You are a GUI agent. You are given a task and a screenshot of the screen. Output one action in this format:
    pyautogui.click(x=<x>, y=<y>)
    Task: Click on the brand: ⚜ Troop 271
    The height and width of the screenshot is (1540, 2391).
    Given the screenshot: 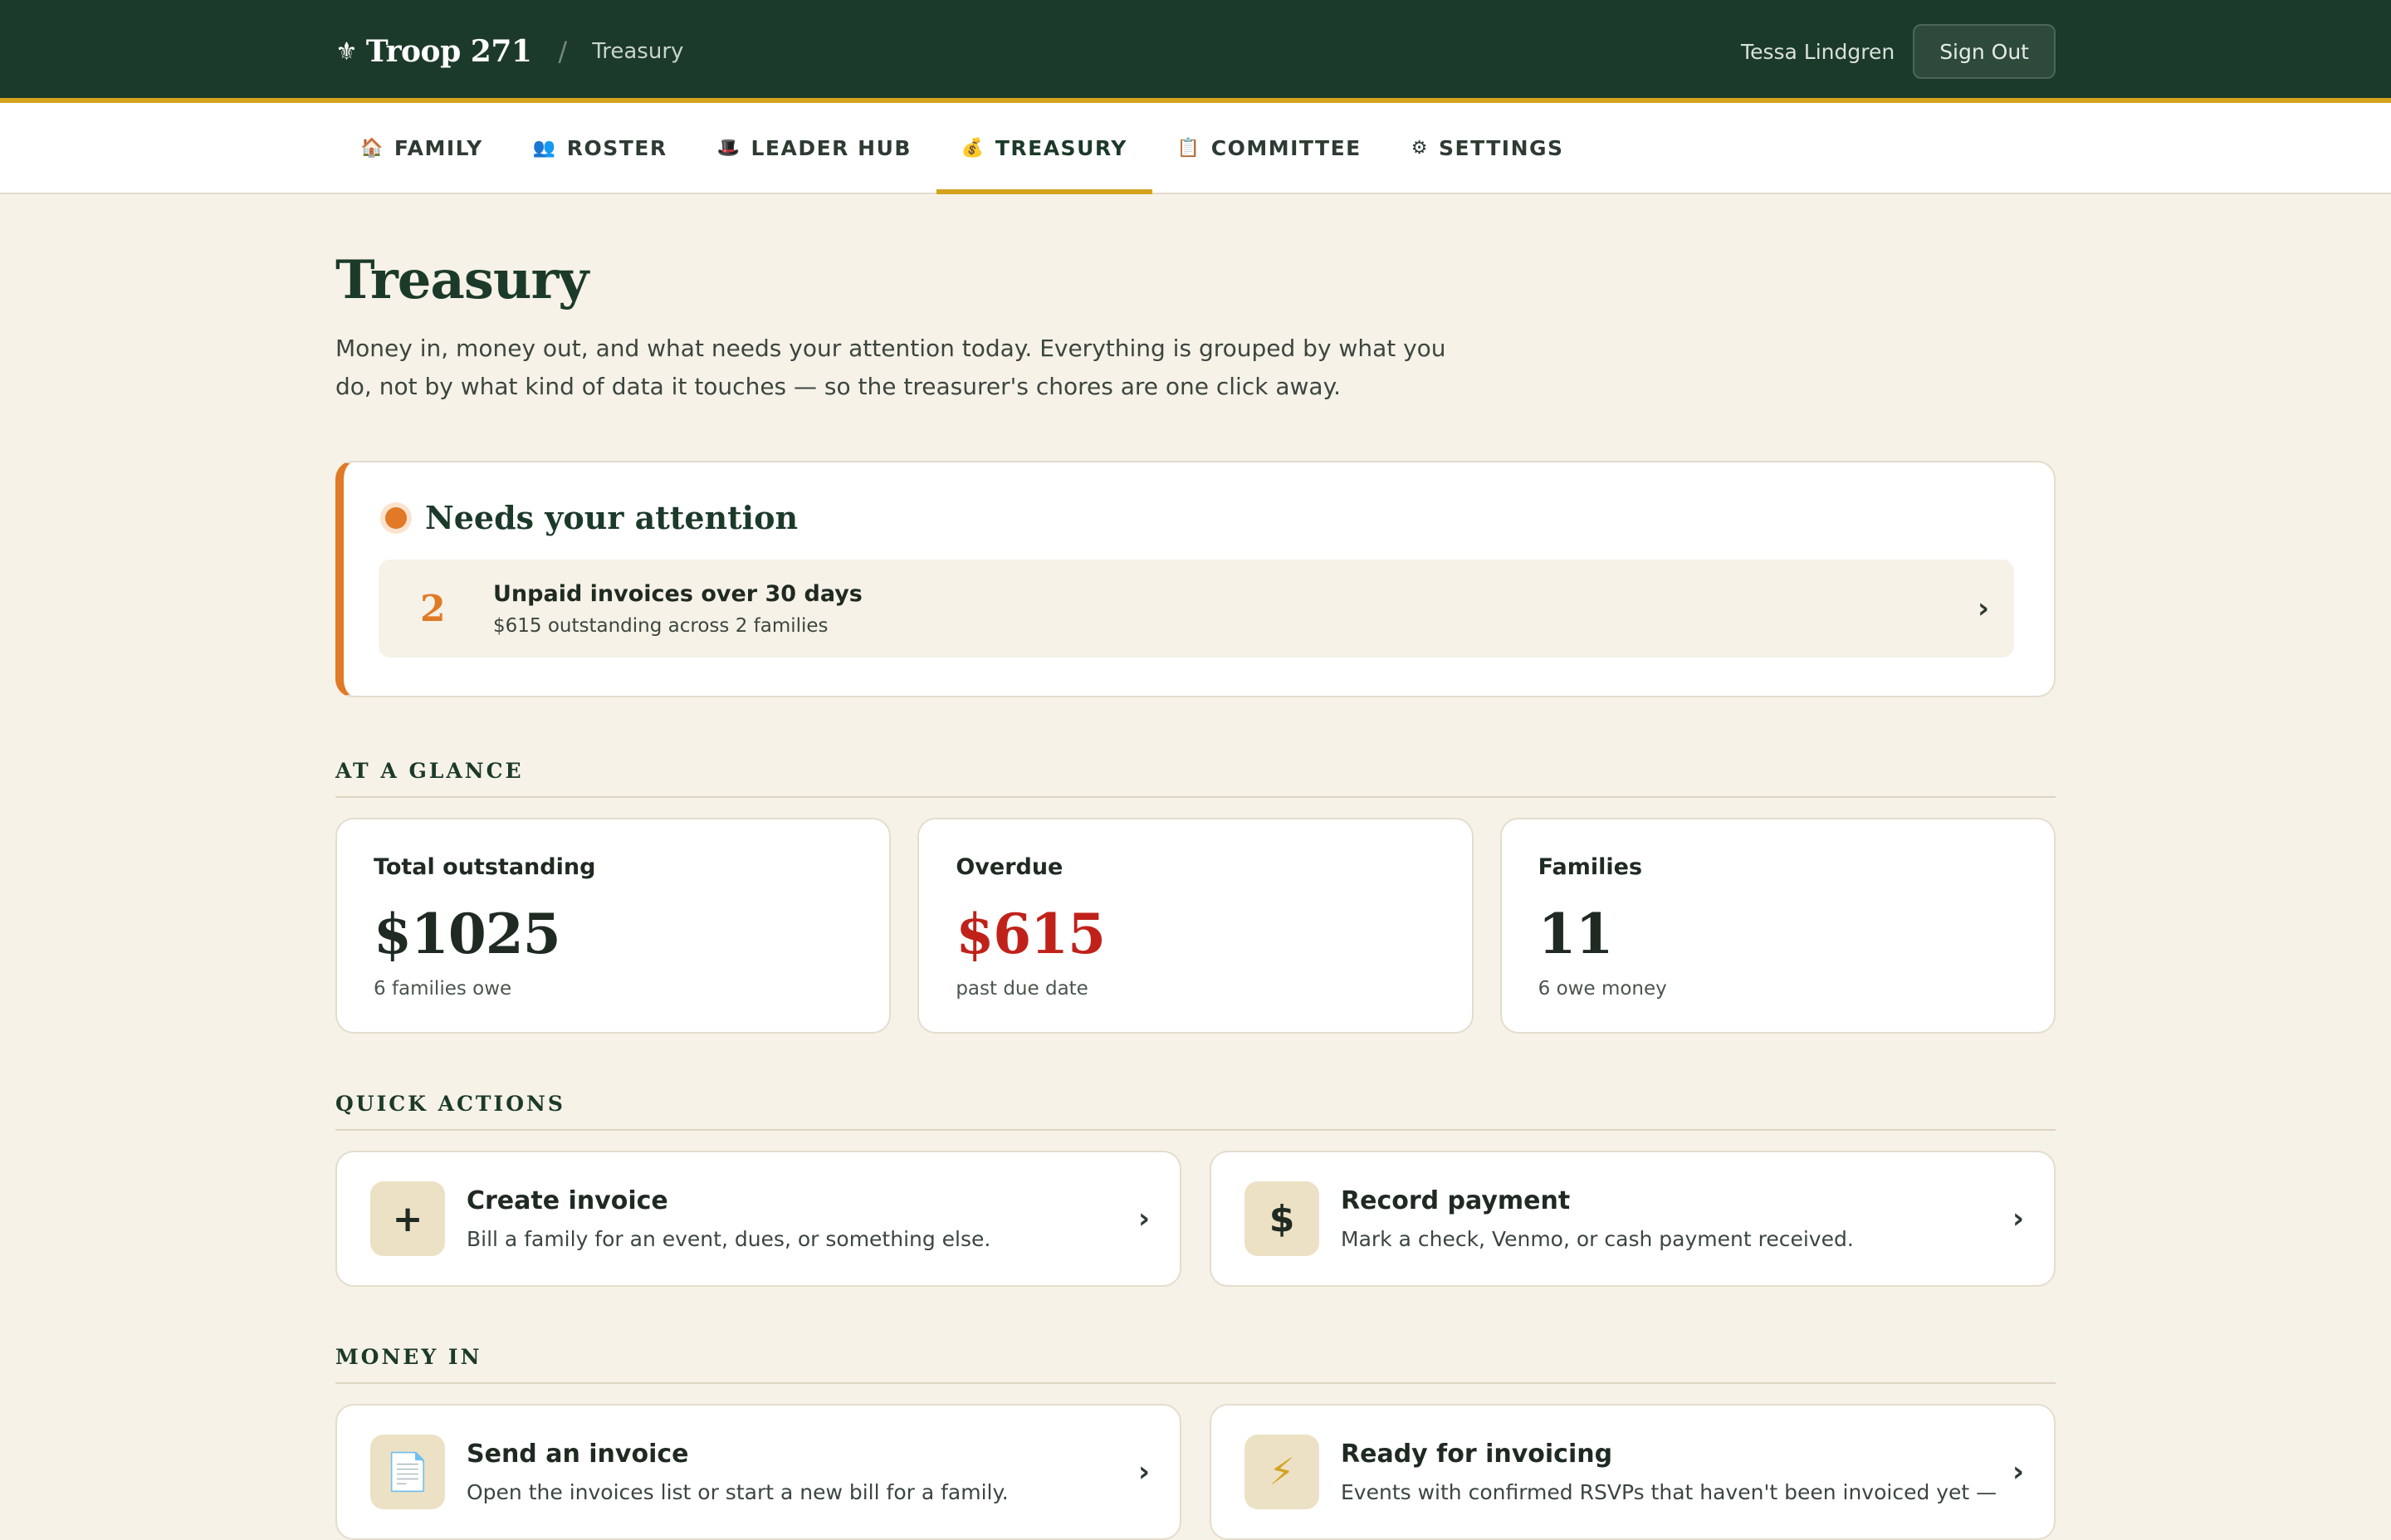 What is the action you would take?
    pyautogui.click(x=433, y=52)
    